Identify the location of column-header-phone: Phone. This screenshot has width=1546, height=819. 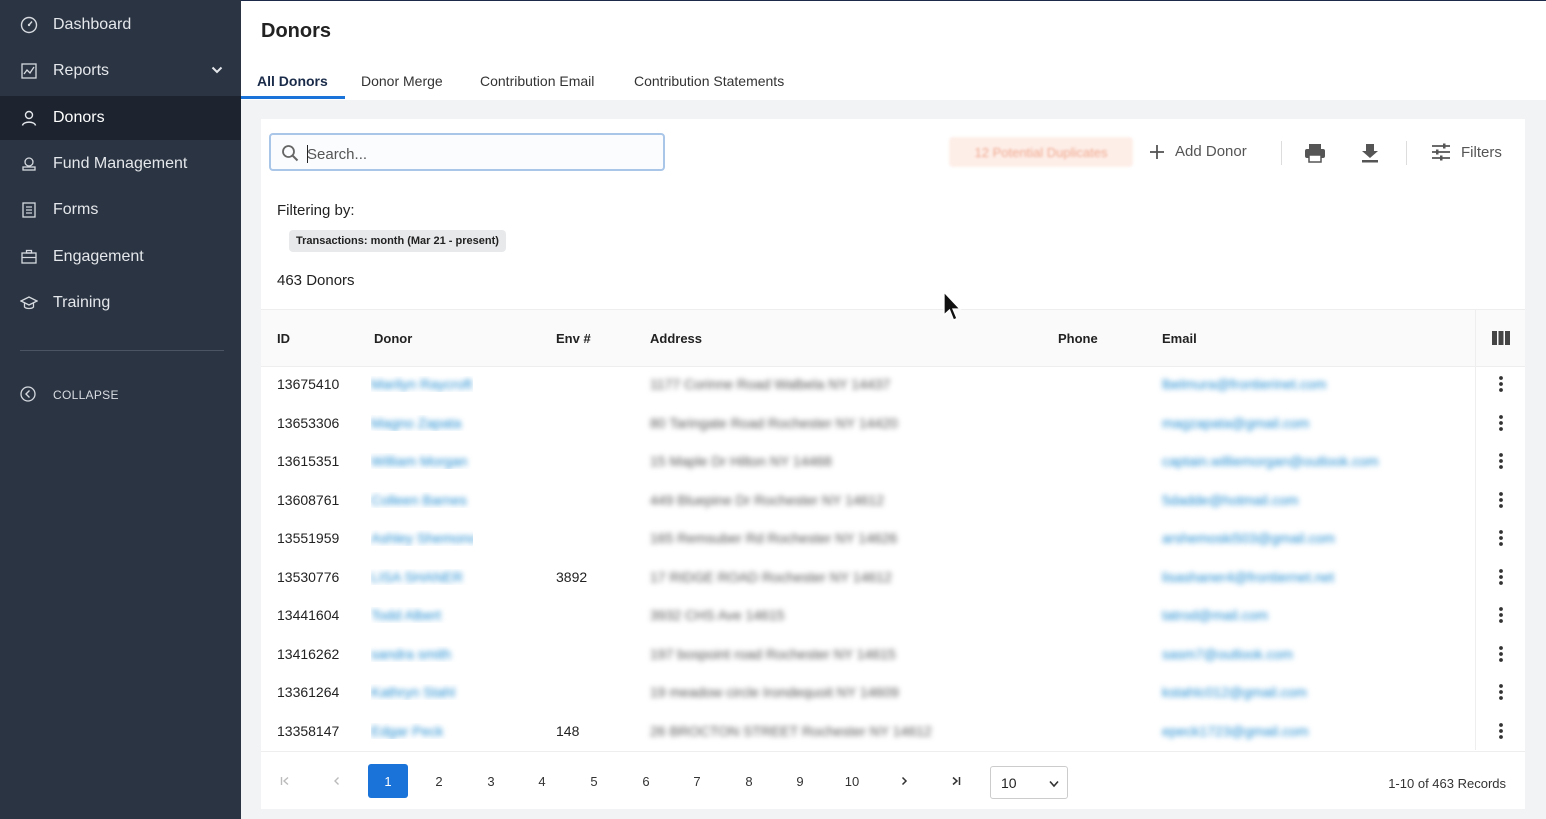
(1078, 338).